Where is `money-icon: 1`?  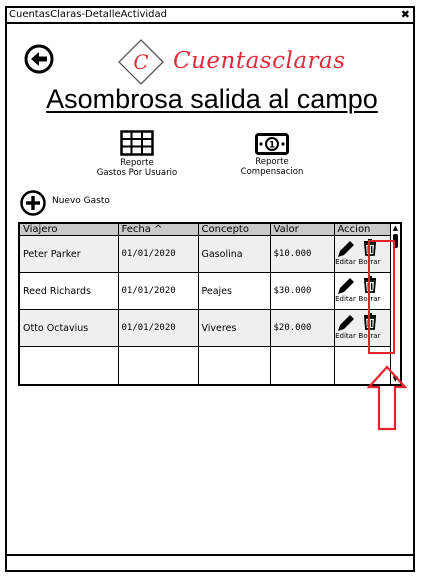 money-icon: 1 is located at coordinates (272, 144).